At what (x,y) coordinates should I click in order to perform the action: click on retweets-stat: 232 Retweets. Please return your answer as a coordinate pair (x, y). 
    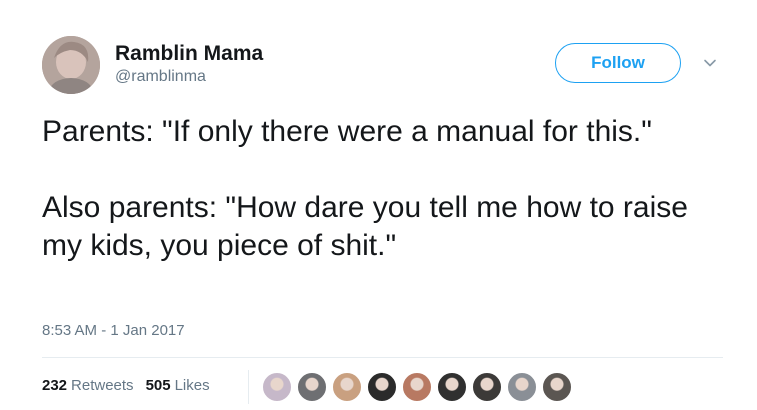
    Looking at the image, I should click on (88, 385).